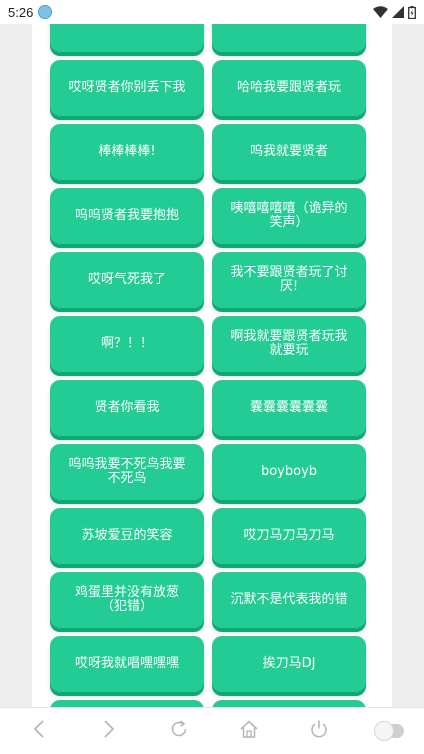 The width and height of the screenshot is (424, 754). I want to click on sound-button: 挨刀马DJ, so click(289, 664).